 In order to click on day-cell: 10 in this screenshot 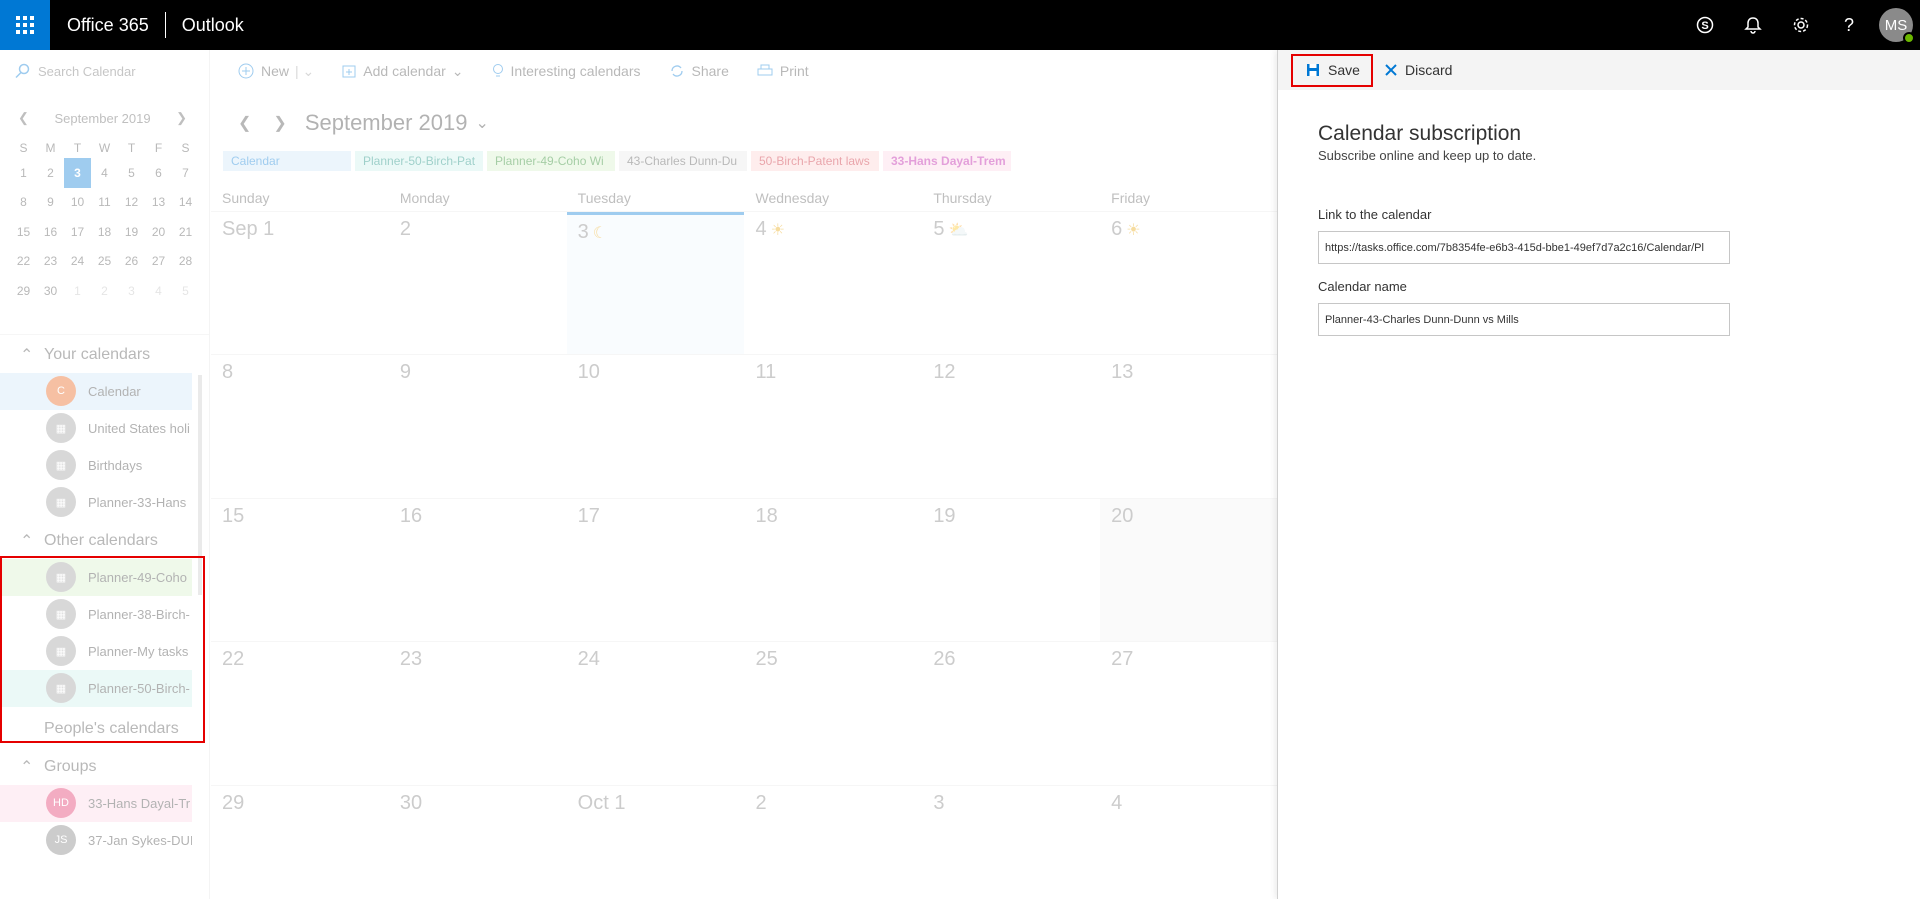, I will do `click(656, 426)`.